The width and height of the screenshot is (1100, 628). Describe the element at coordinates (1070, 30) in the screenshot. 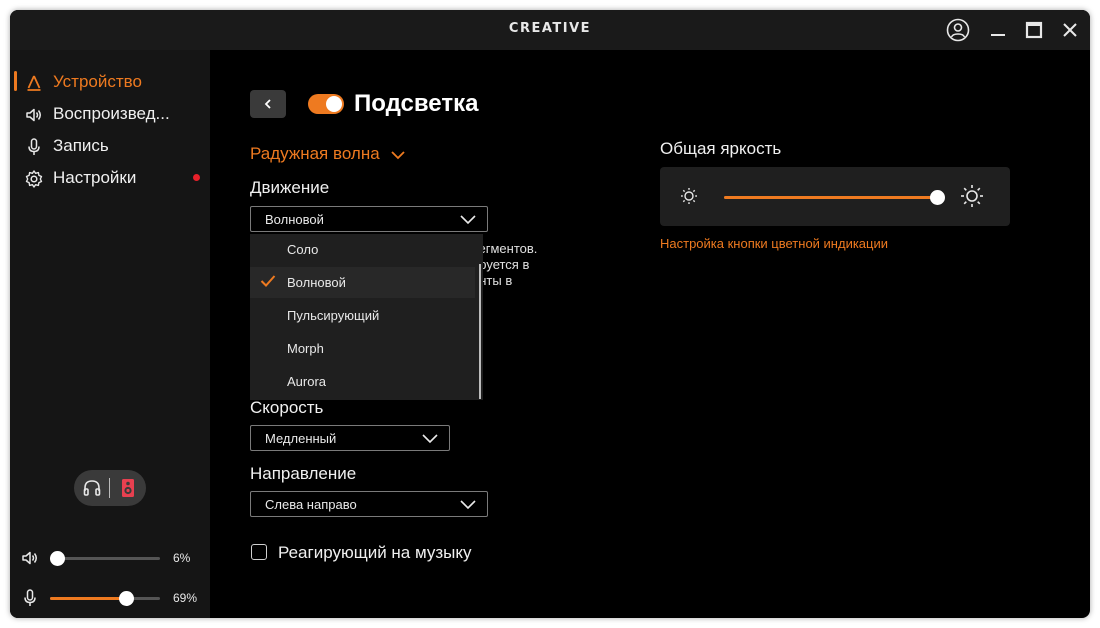

I see `close-icon` at that location.